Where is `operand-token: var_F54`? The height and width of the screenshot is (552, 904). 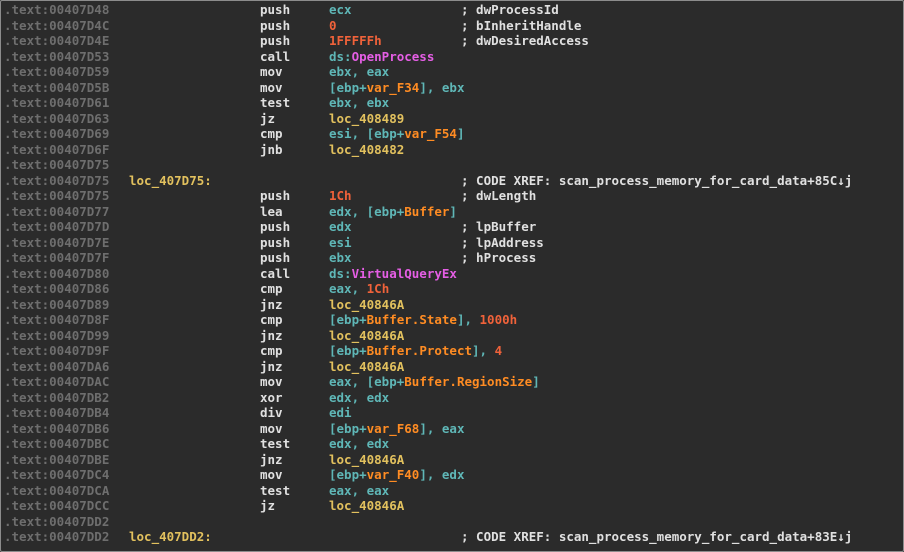
operand-token: var_F54 is located at coordinates (430, 133).